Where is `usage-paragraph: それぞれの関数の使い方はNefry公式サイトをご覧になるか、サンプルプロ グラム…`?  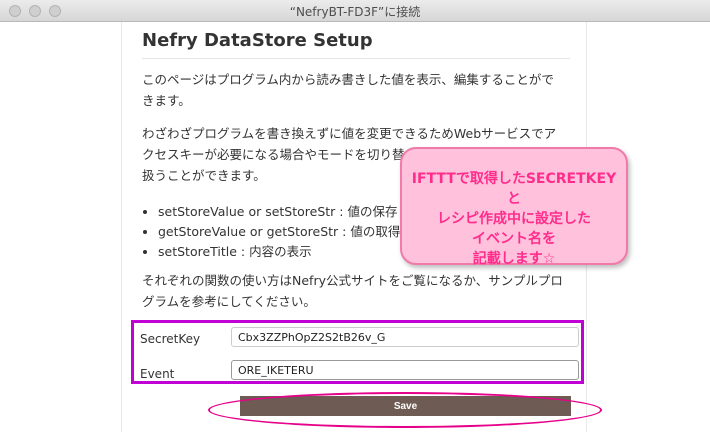
usage-paragraph: それぞれの関数の使い方はNefry公式サイトをご覧になるか、サンプルプロ グラム… is located at coordinates (357, 291).